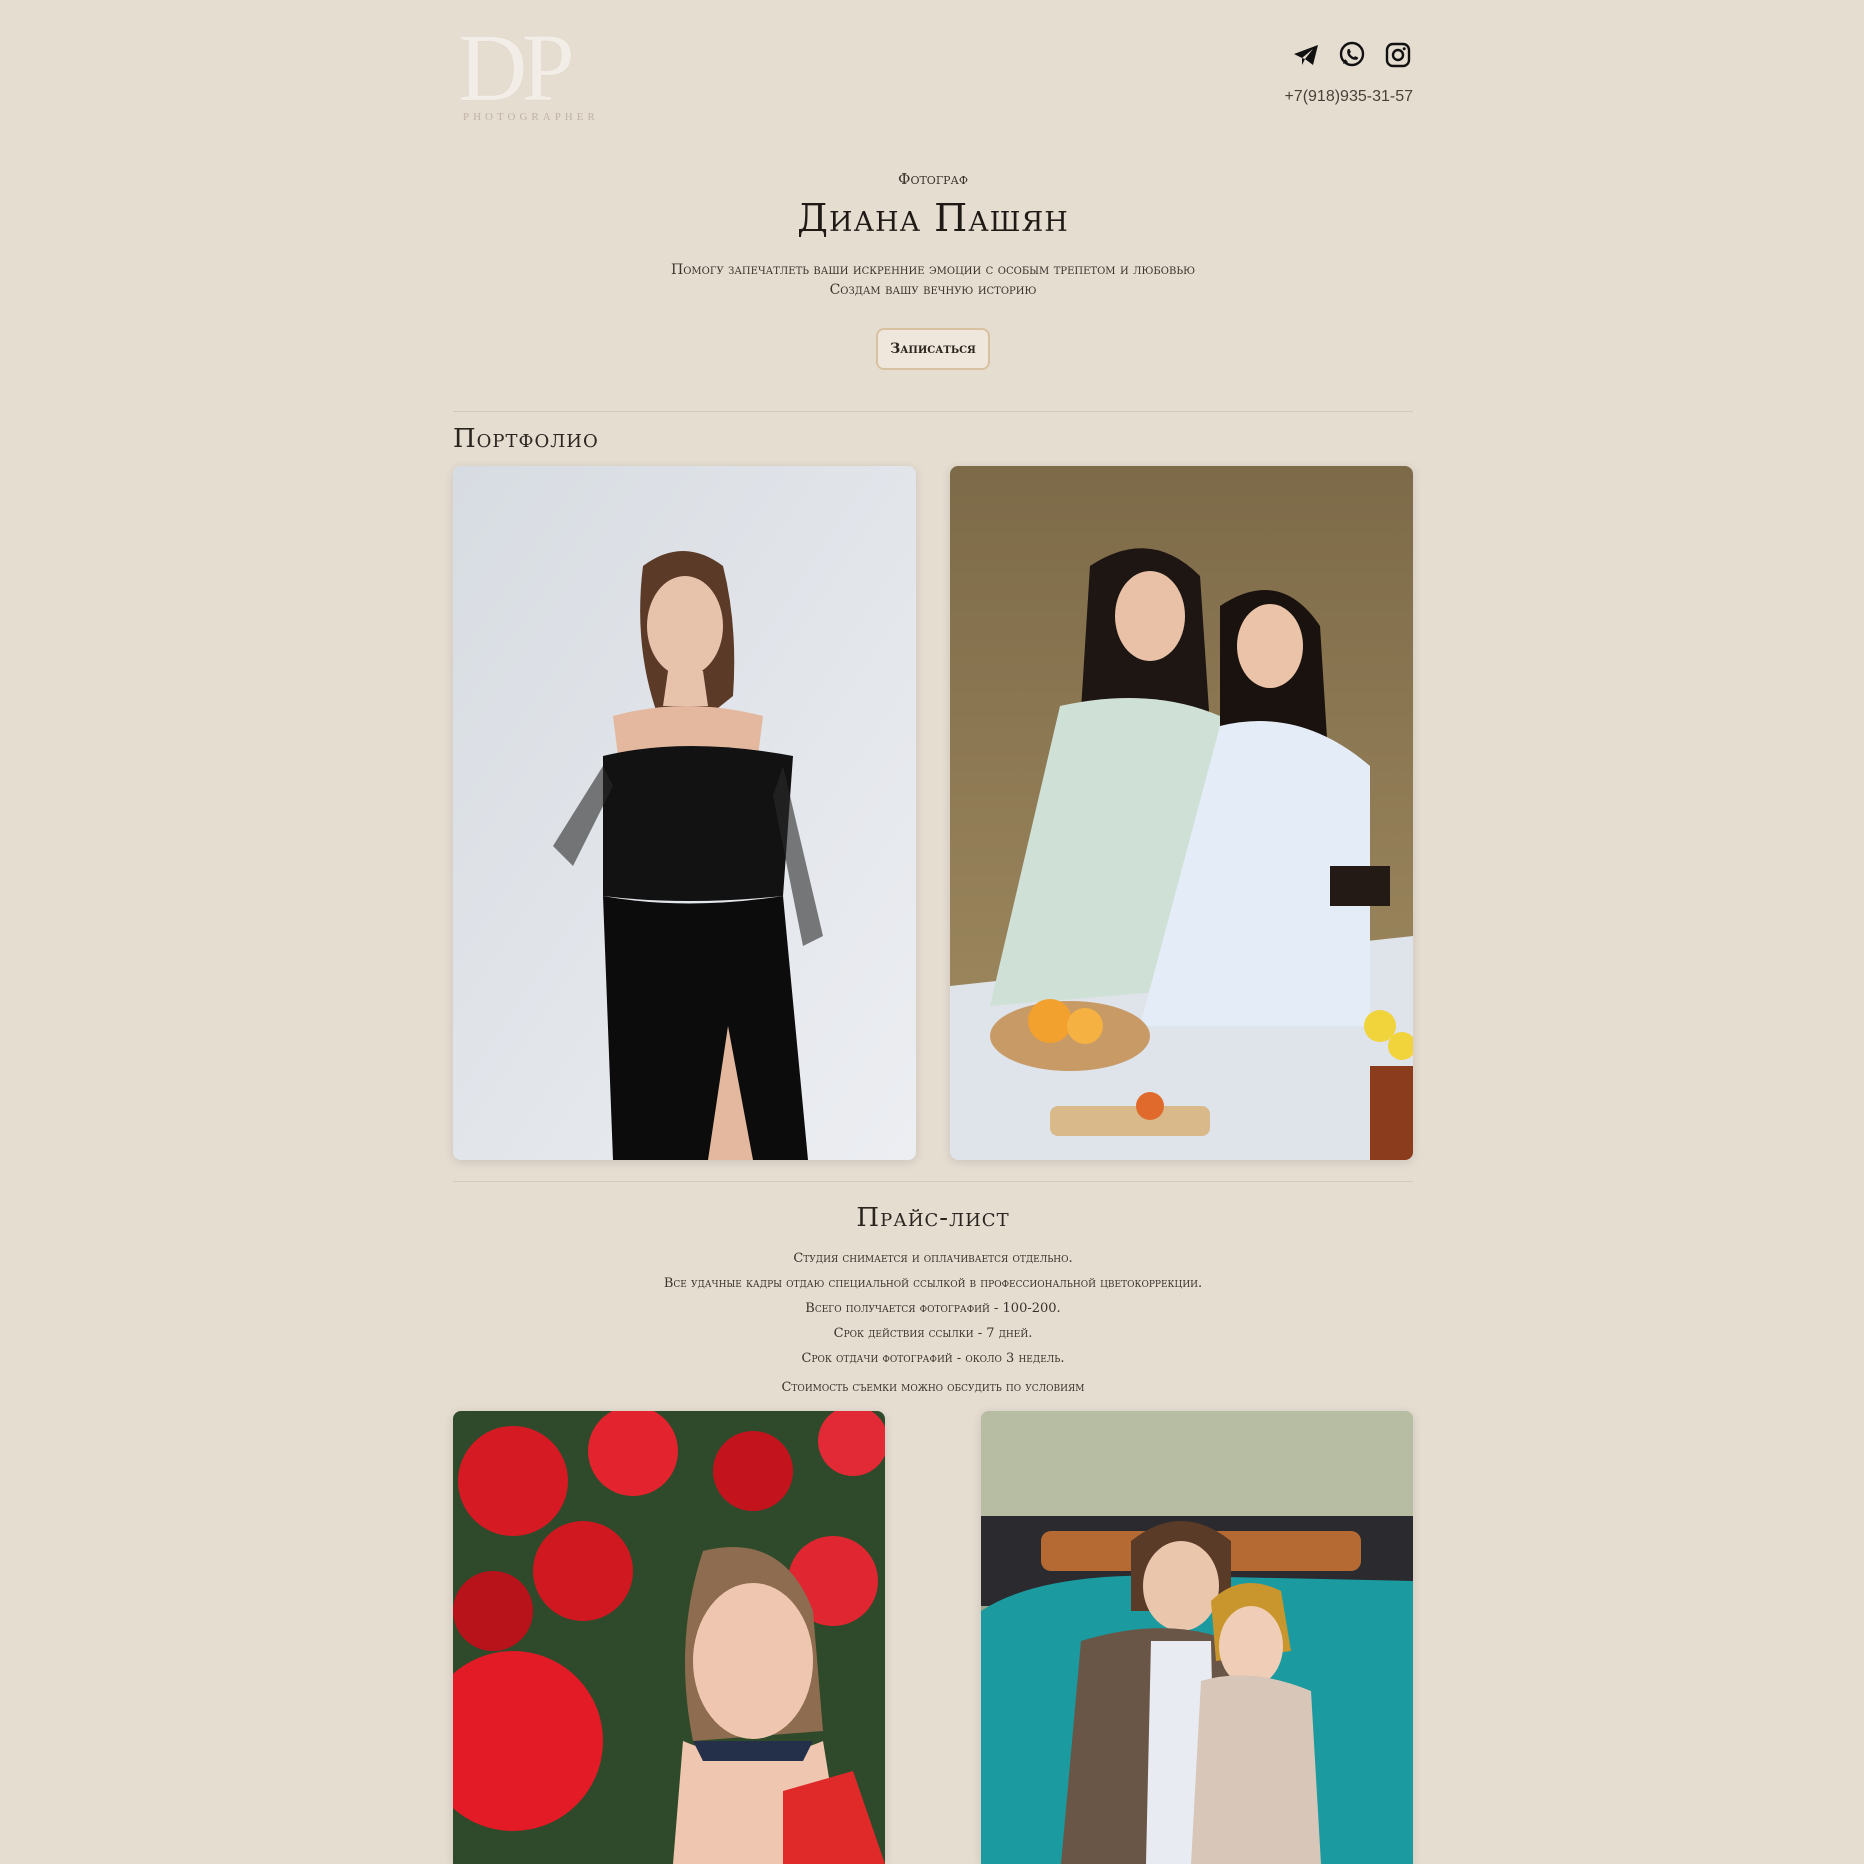 The height and width of the screenshot is (1864, 1864). What do you see at coordinates (1306, 55) in the screenshot?
I see `telegram-icon` at bounding box center [1306, 55].